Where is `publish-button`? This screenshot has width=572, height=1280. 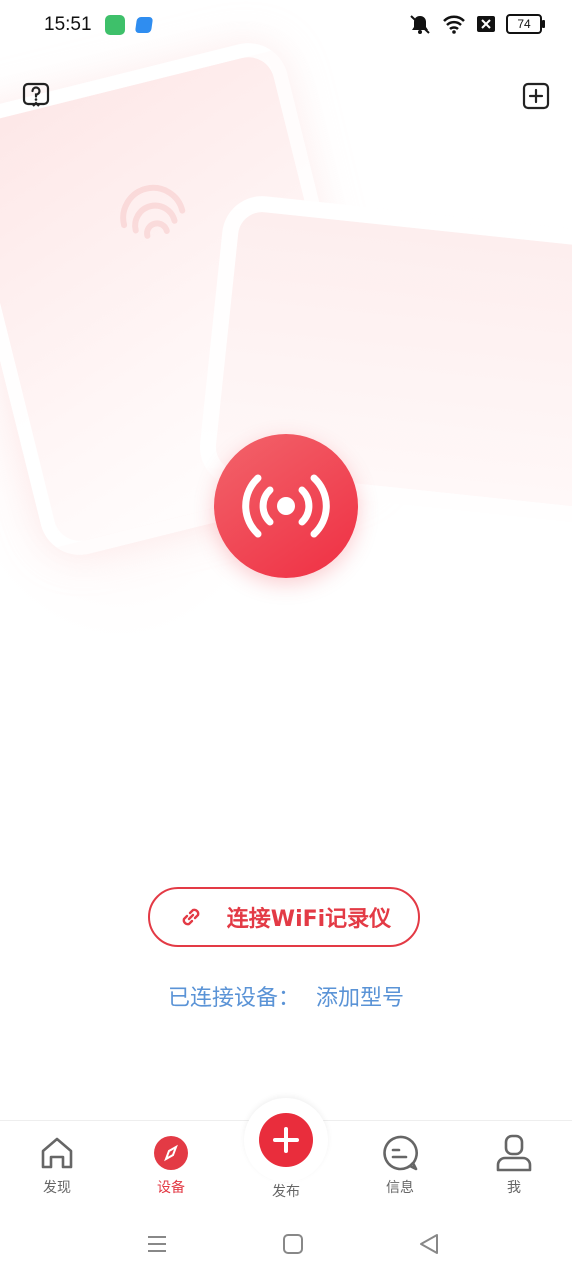
publish-button is located at coordinates (286, 1140).